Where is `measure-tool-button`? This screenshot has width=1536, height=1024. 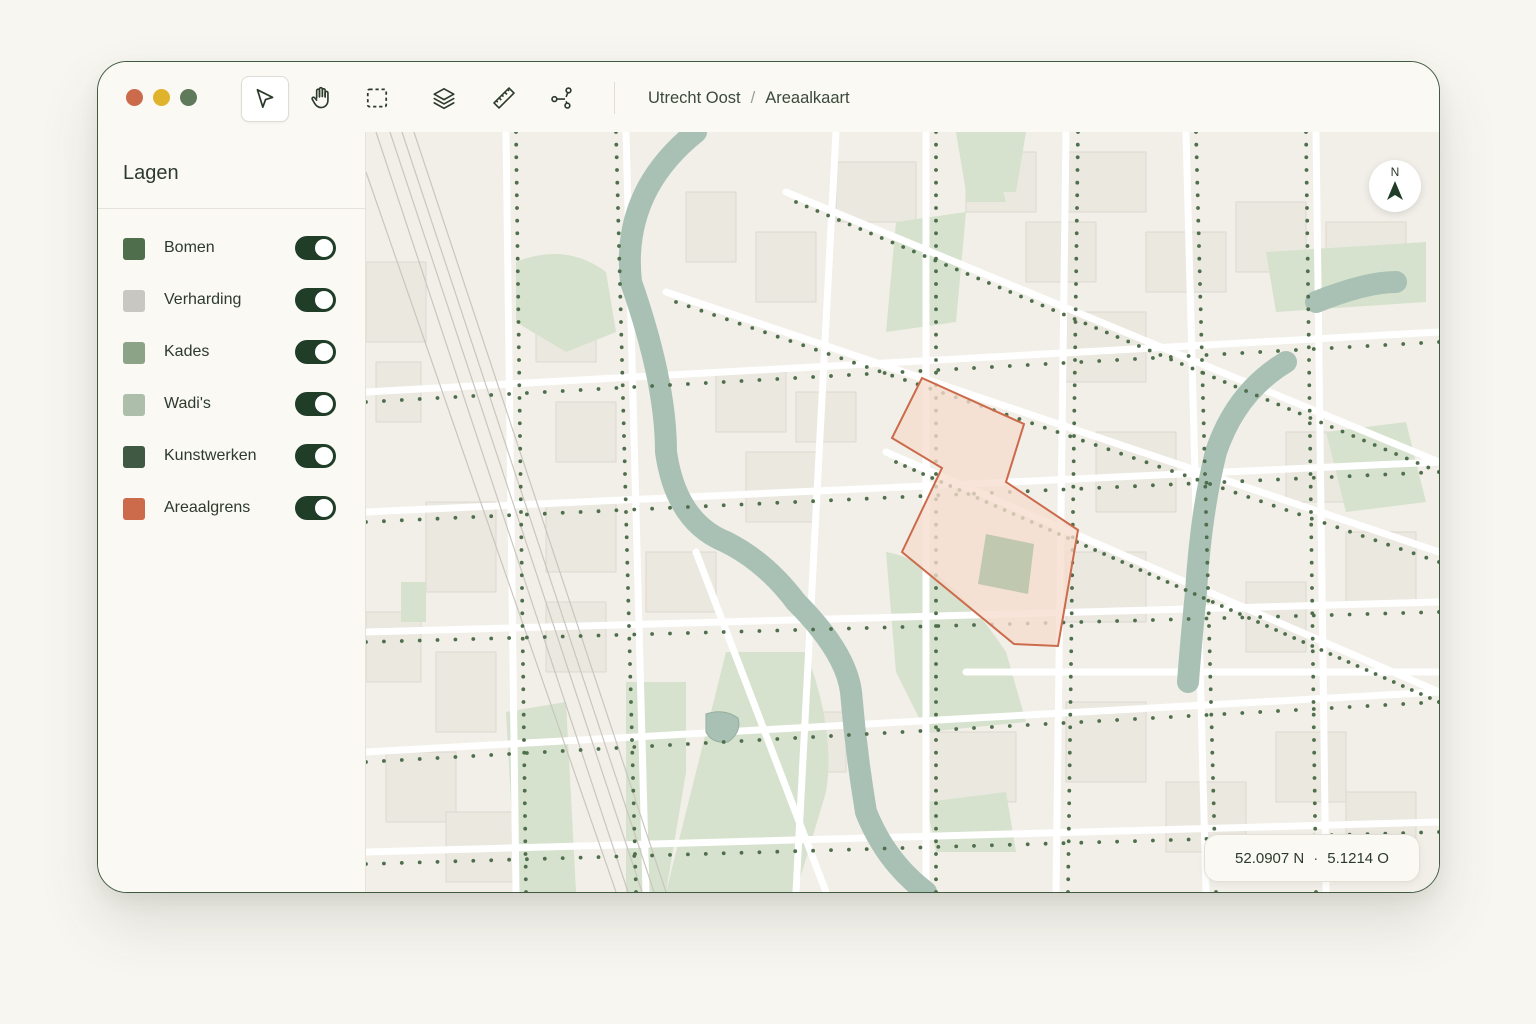 measure-tool-button is located at coordinates (504, 98).